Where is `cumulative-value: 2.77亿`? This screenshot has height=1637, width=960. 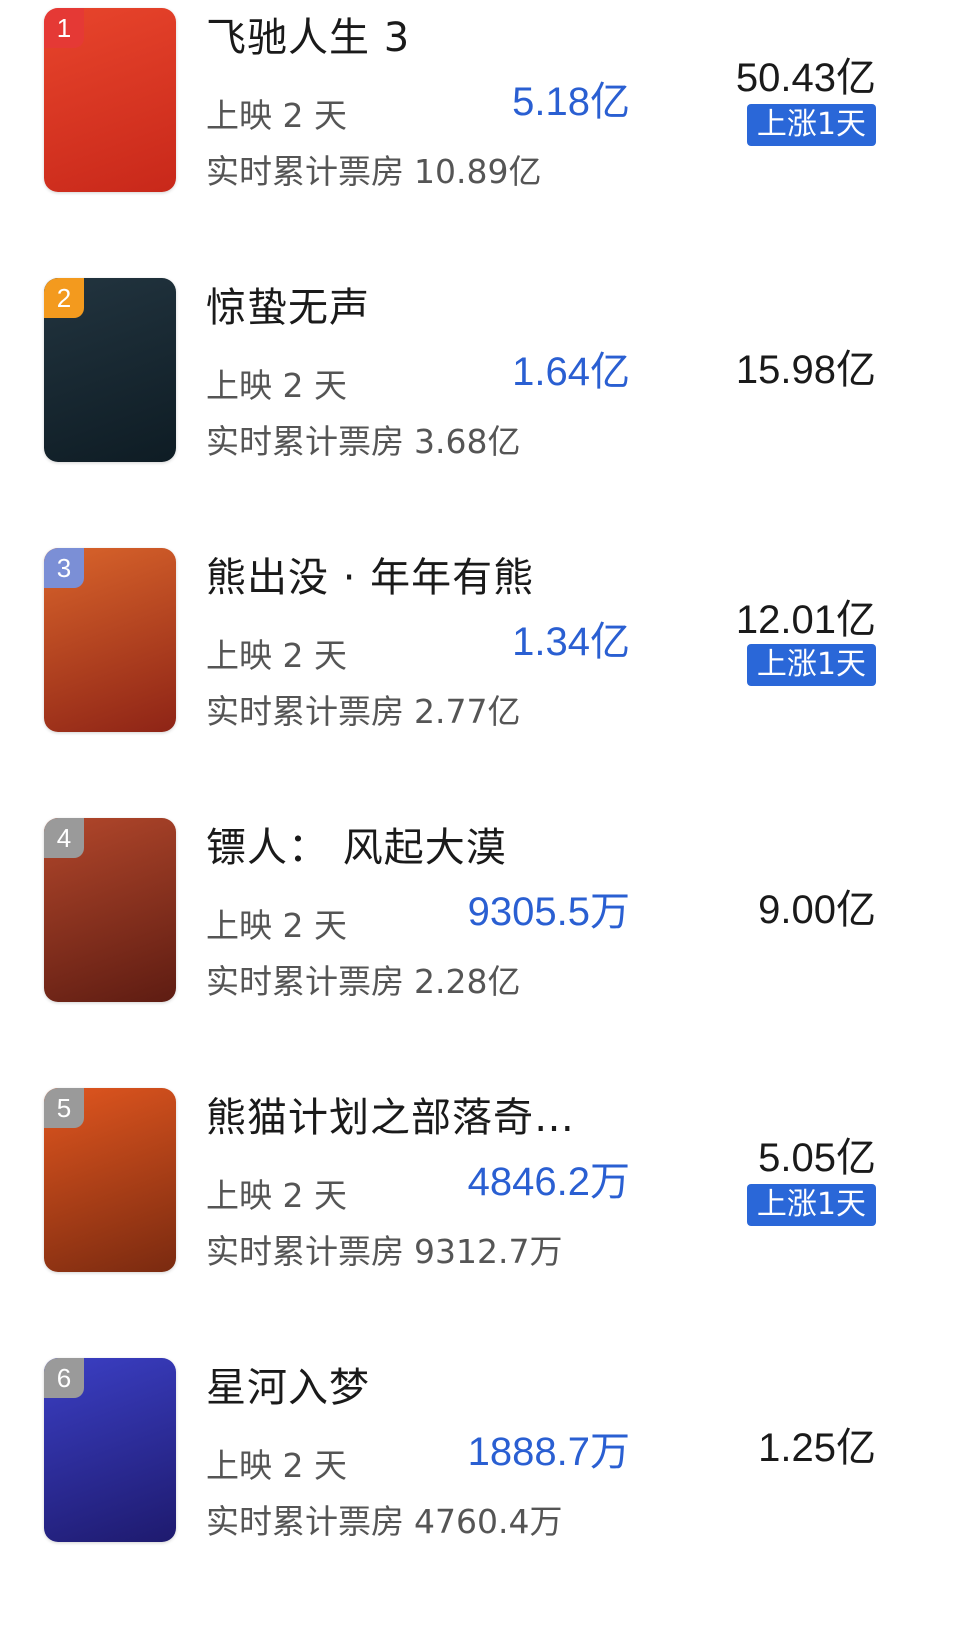
cumulative-value: 2.77亿 is located at coordinates (467, 711).